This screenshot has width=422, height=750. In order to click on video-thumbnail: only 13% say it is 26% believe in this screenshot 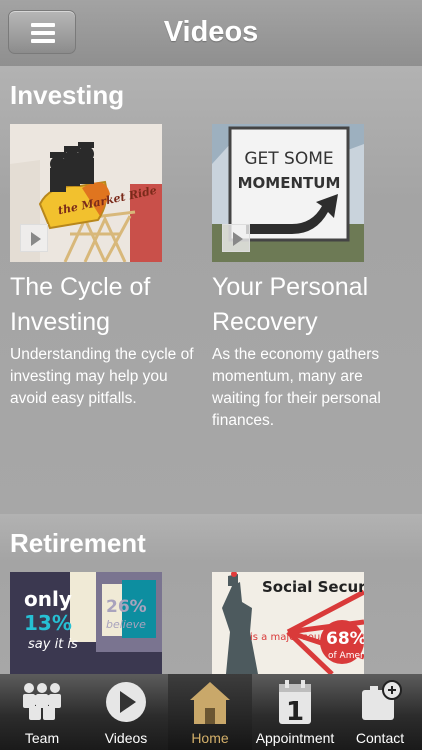, I will do `click(86, 623)`.